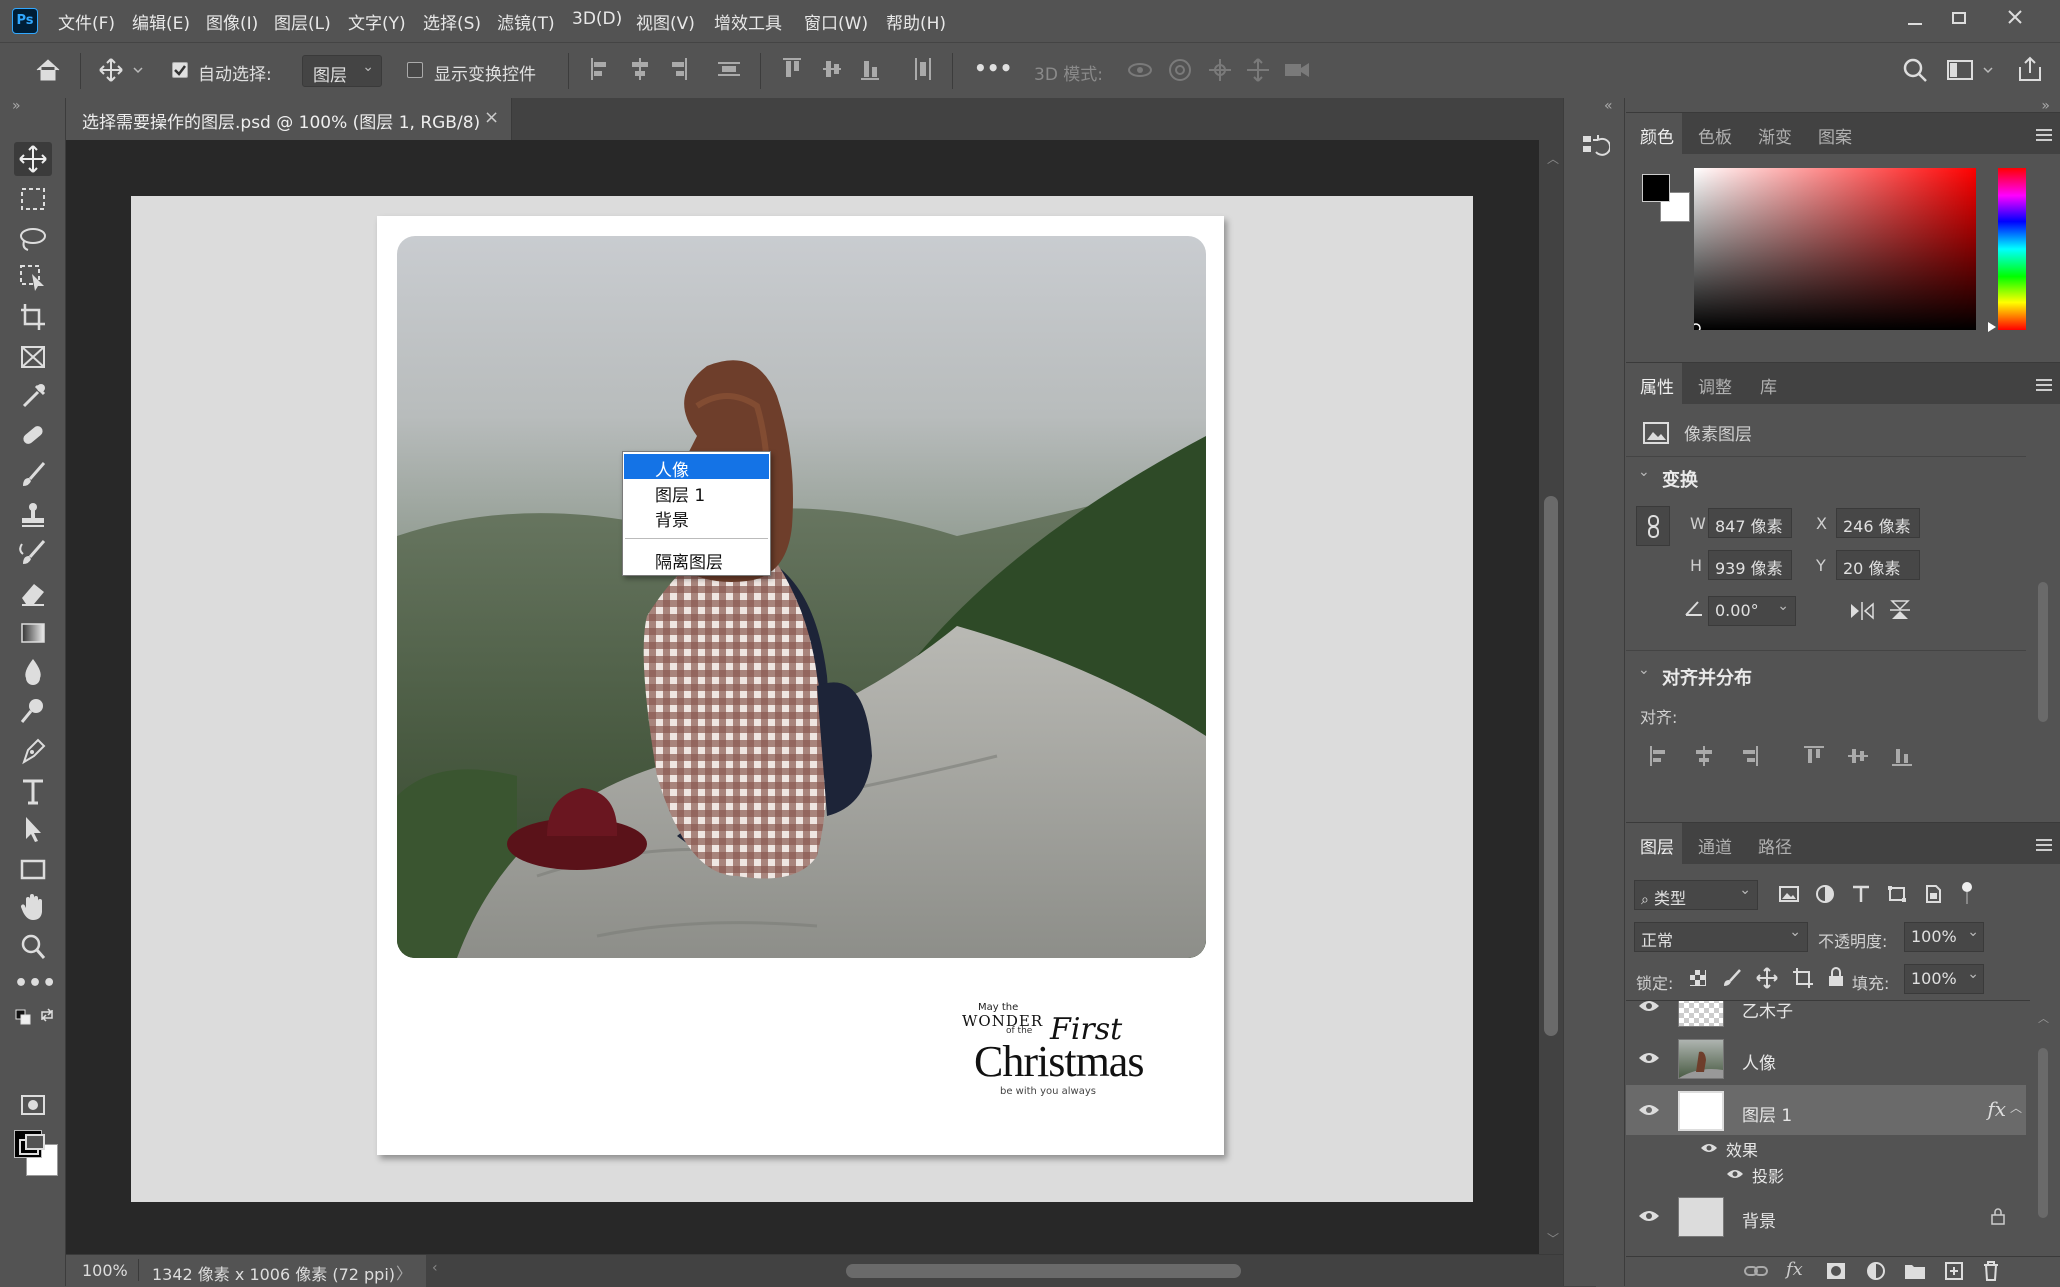  I want to click on align-bottom-edges-icon, so click(870, 69).